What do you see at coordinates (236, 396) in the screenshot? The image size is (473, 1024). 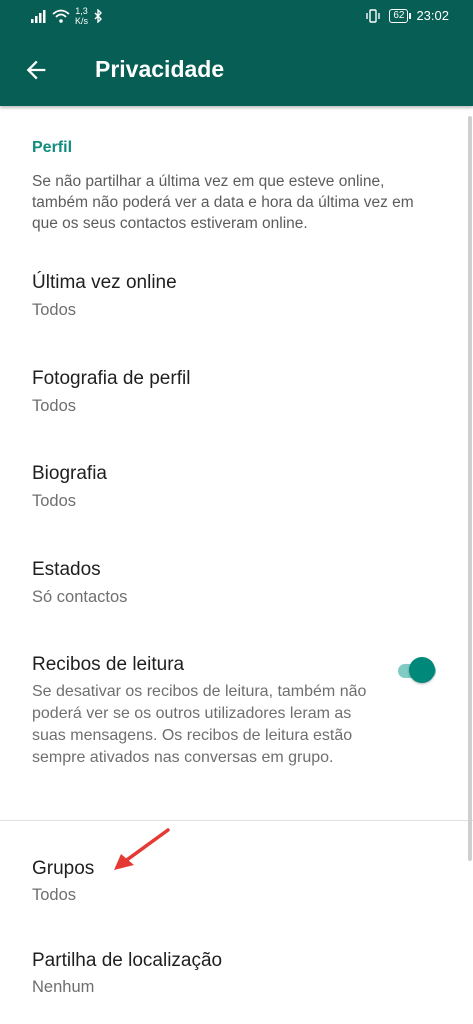 I see `setting-profile-photo: Fotografia de perfil Todos` at bounding box center [236, 396].